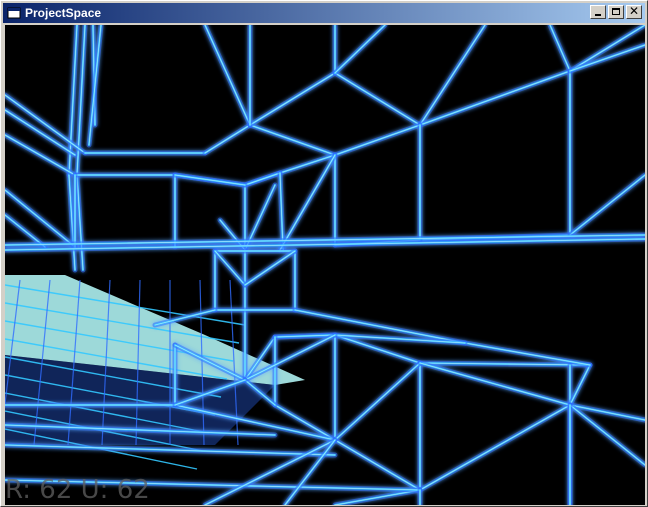 Image resolution: width=648 pixels, height=507 pixels. What do you see at coordinates (77, 490) in the screenshot?
I see `hud-readout: R: 62 U: 62` at bounding box center [77, 490].